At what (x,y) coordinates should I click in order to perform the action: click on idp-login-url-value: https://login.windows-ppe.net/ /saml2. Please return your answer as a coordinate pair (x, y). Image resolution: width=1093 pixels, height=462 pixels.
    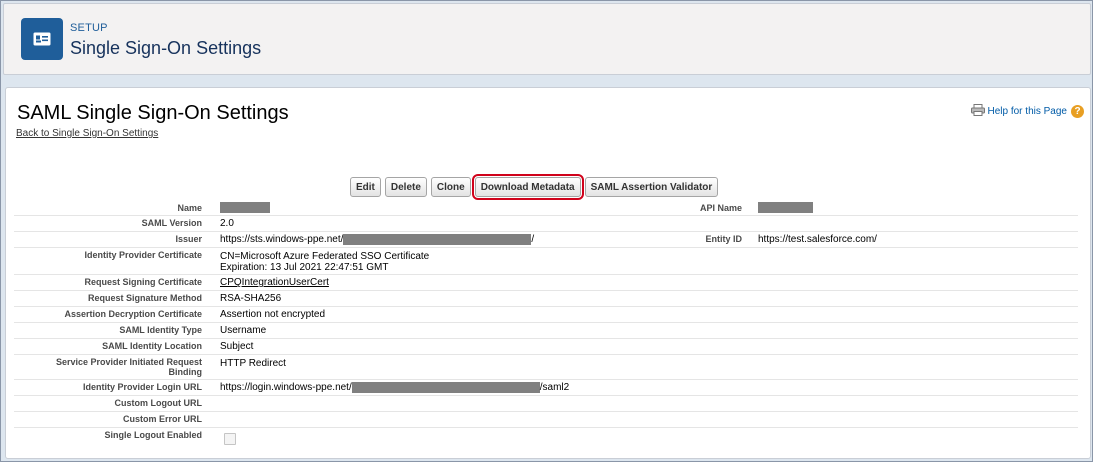
    Looking at the image, I should click on (394, 387).